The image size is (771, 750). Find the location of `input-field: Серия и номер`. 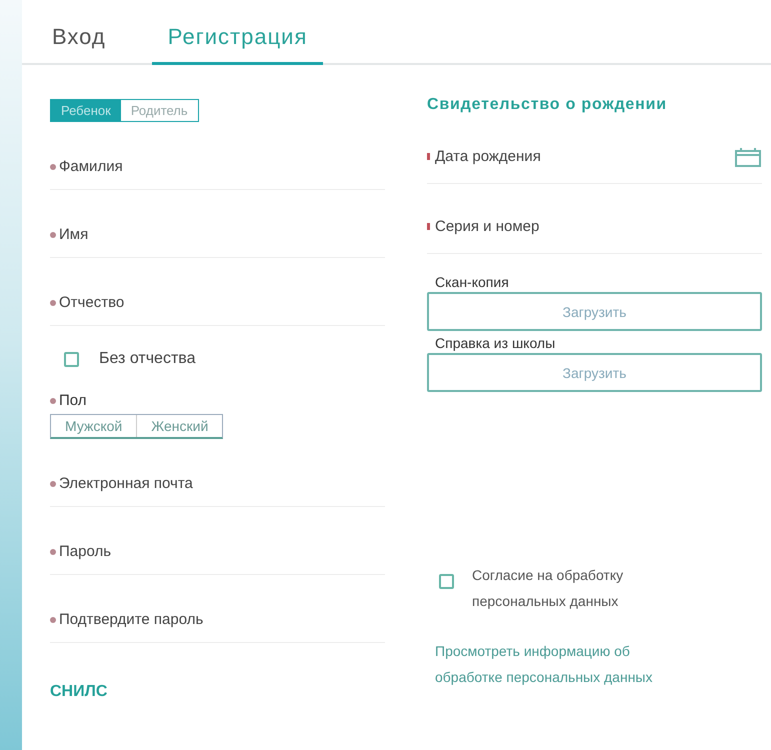

input-field: Серия и номер is located at coordinates (594, 227).